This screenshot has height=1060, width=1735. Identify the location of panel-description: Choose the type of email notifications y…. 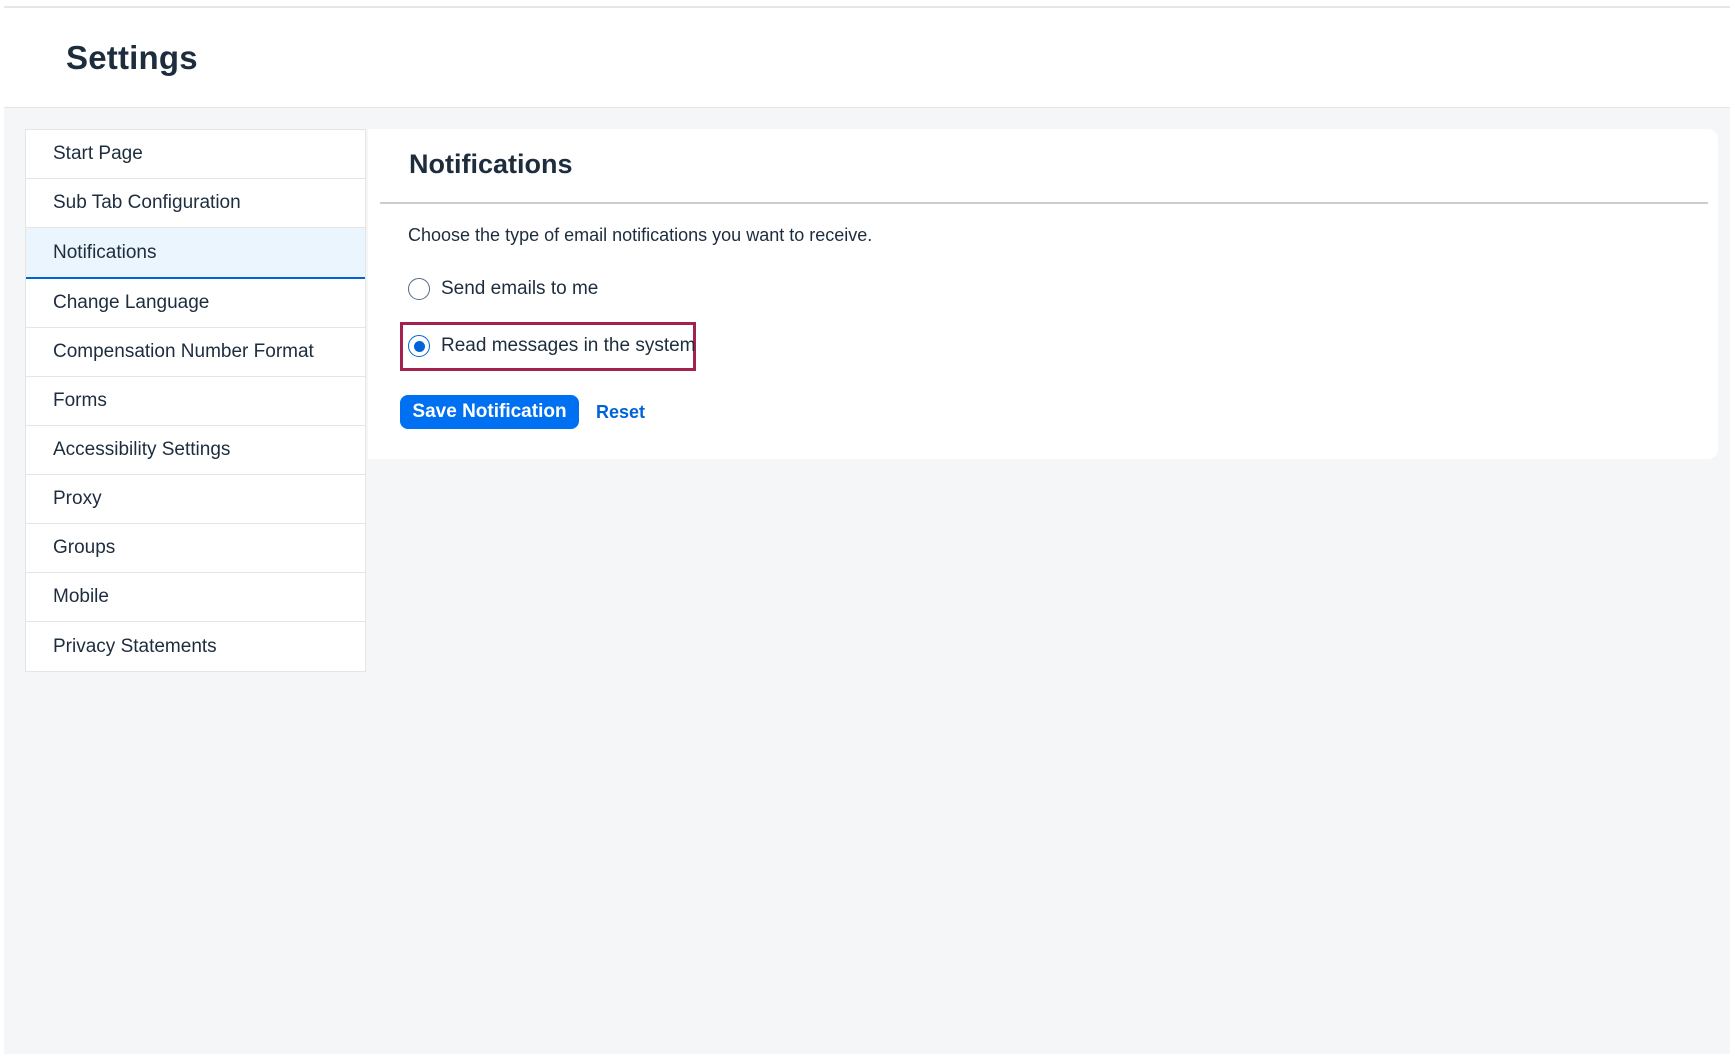
(640, 235).